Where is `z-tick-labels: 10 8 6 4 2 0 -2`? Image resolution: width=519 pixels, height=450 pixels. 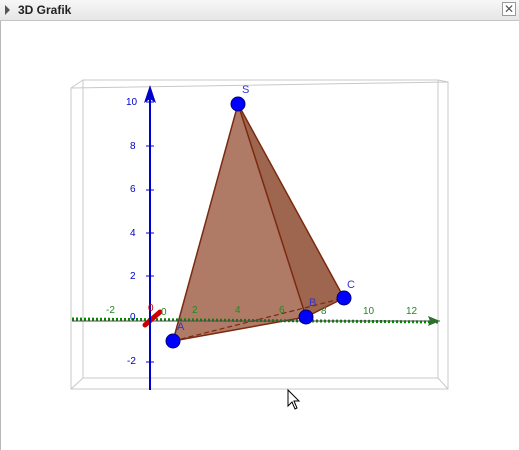 z-tick-labels: 10 8 6 4 2 0 -2 is located at coordinates (132, 232).